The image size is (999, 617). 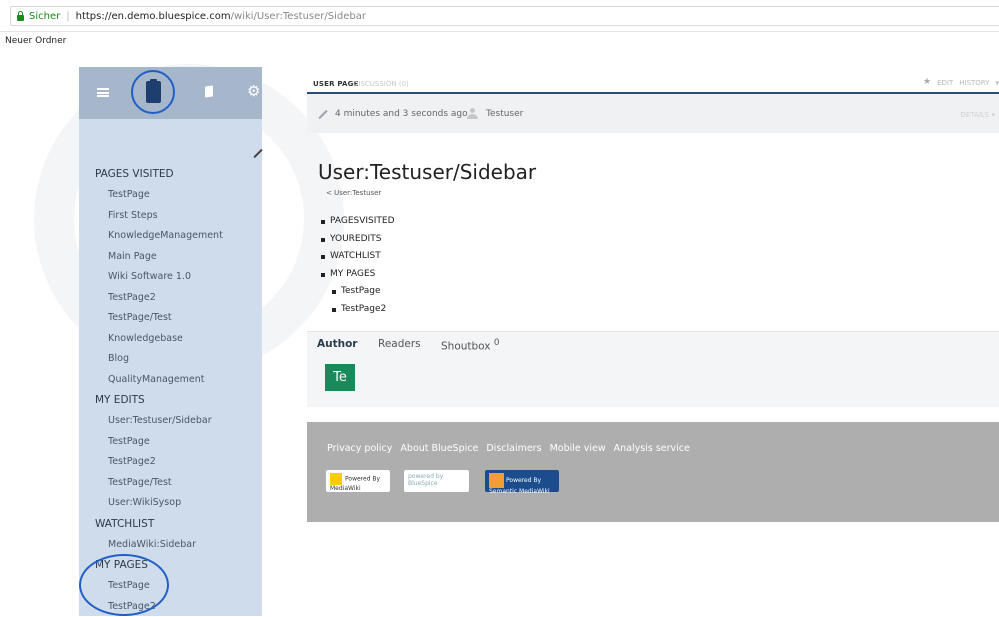 I want to click on avatar: Te, so click(x=340, y=377).